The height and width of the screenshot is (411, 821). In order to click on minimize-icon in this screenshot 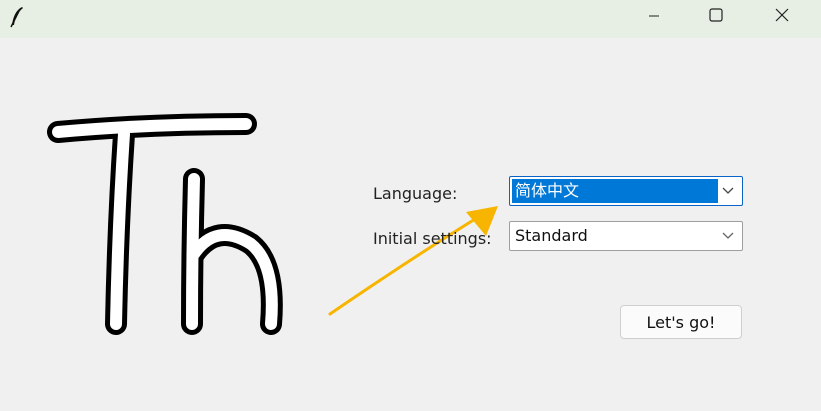, I will do `click(654, 16)`.